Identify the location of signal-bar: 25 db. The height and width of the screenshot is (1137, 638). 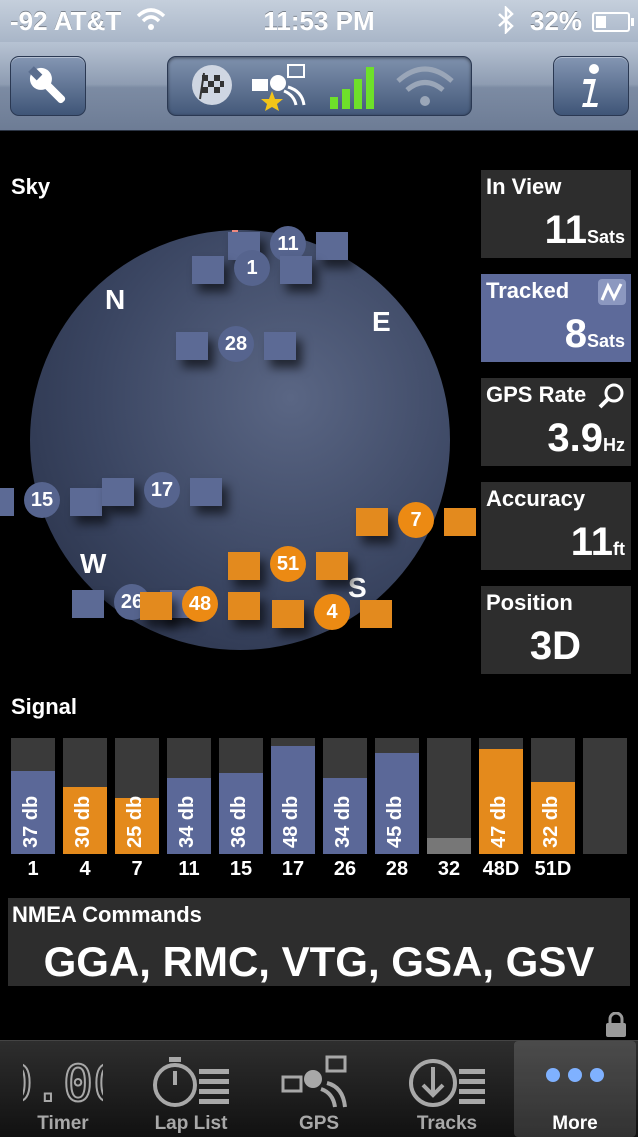
(137, 796).